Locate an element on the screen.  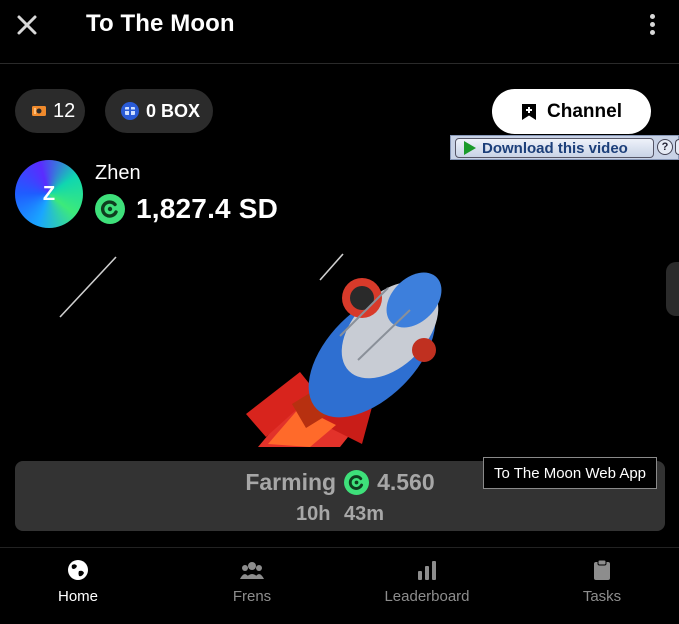
avatar: Z is located at coordinates (49, 194).